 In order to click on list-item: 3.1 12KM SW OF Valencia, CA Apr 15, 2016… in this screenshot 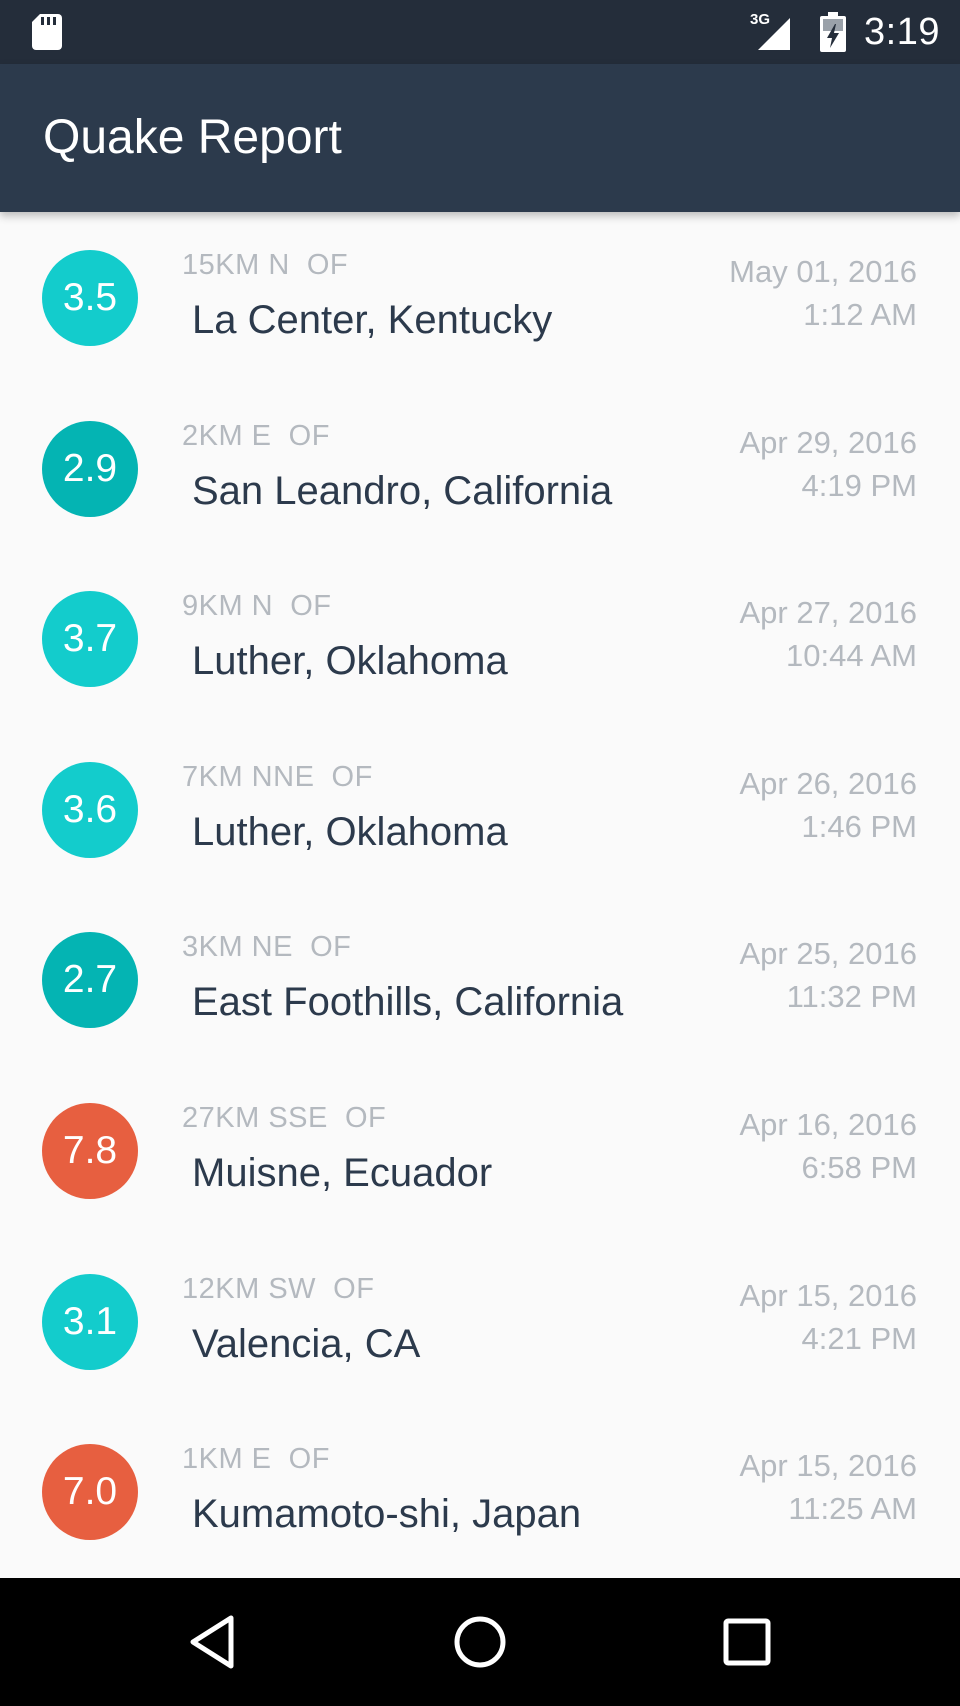, I will do `click(480, 1321)`.